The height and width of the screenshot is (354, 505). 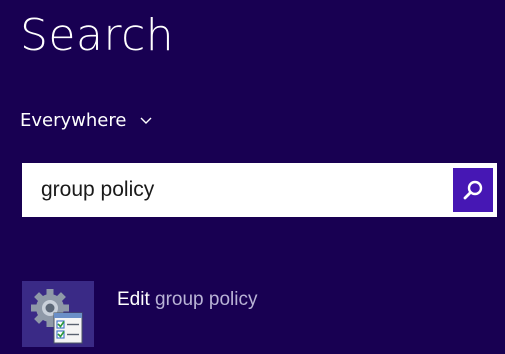 I want to click on result-title: Edit group policy, so click(x=187, y=300).